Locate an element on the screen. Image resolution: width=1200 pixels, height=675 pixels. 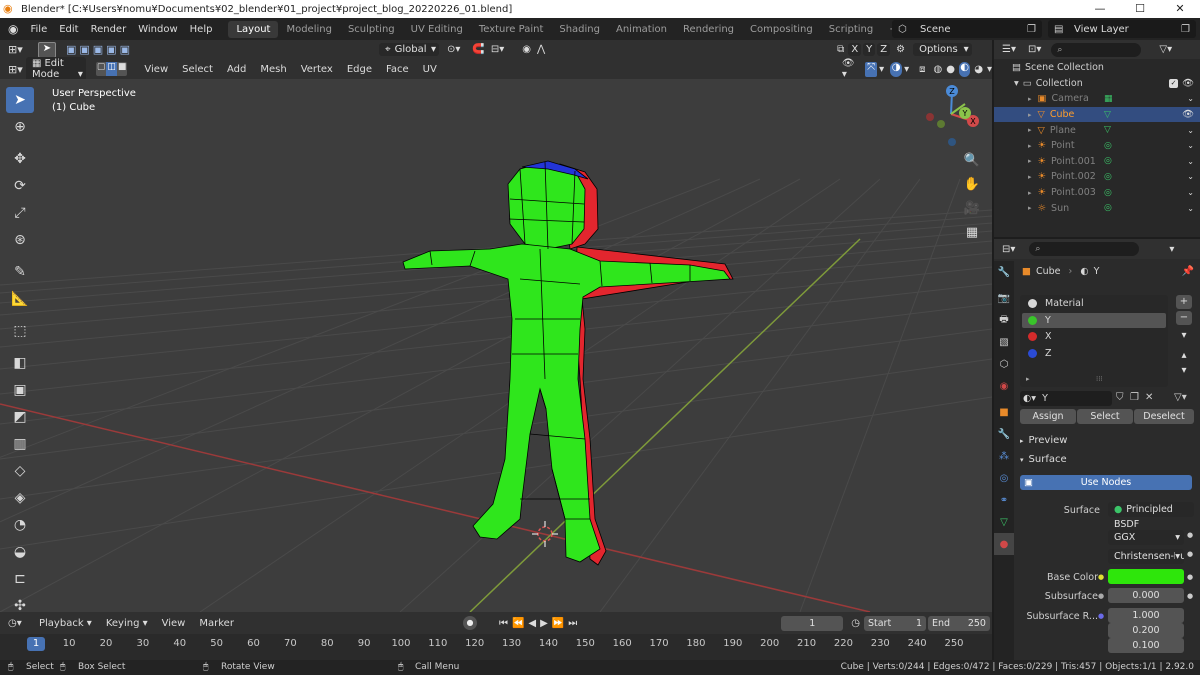
outliner-item: ▸ ☀ Point.001 ◎ ⌄ is located at coordinates (1097, 162).